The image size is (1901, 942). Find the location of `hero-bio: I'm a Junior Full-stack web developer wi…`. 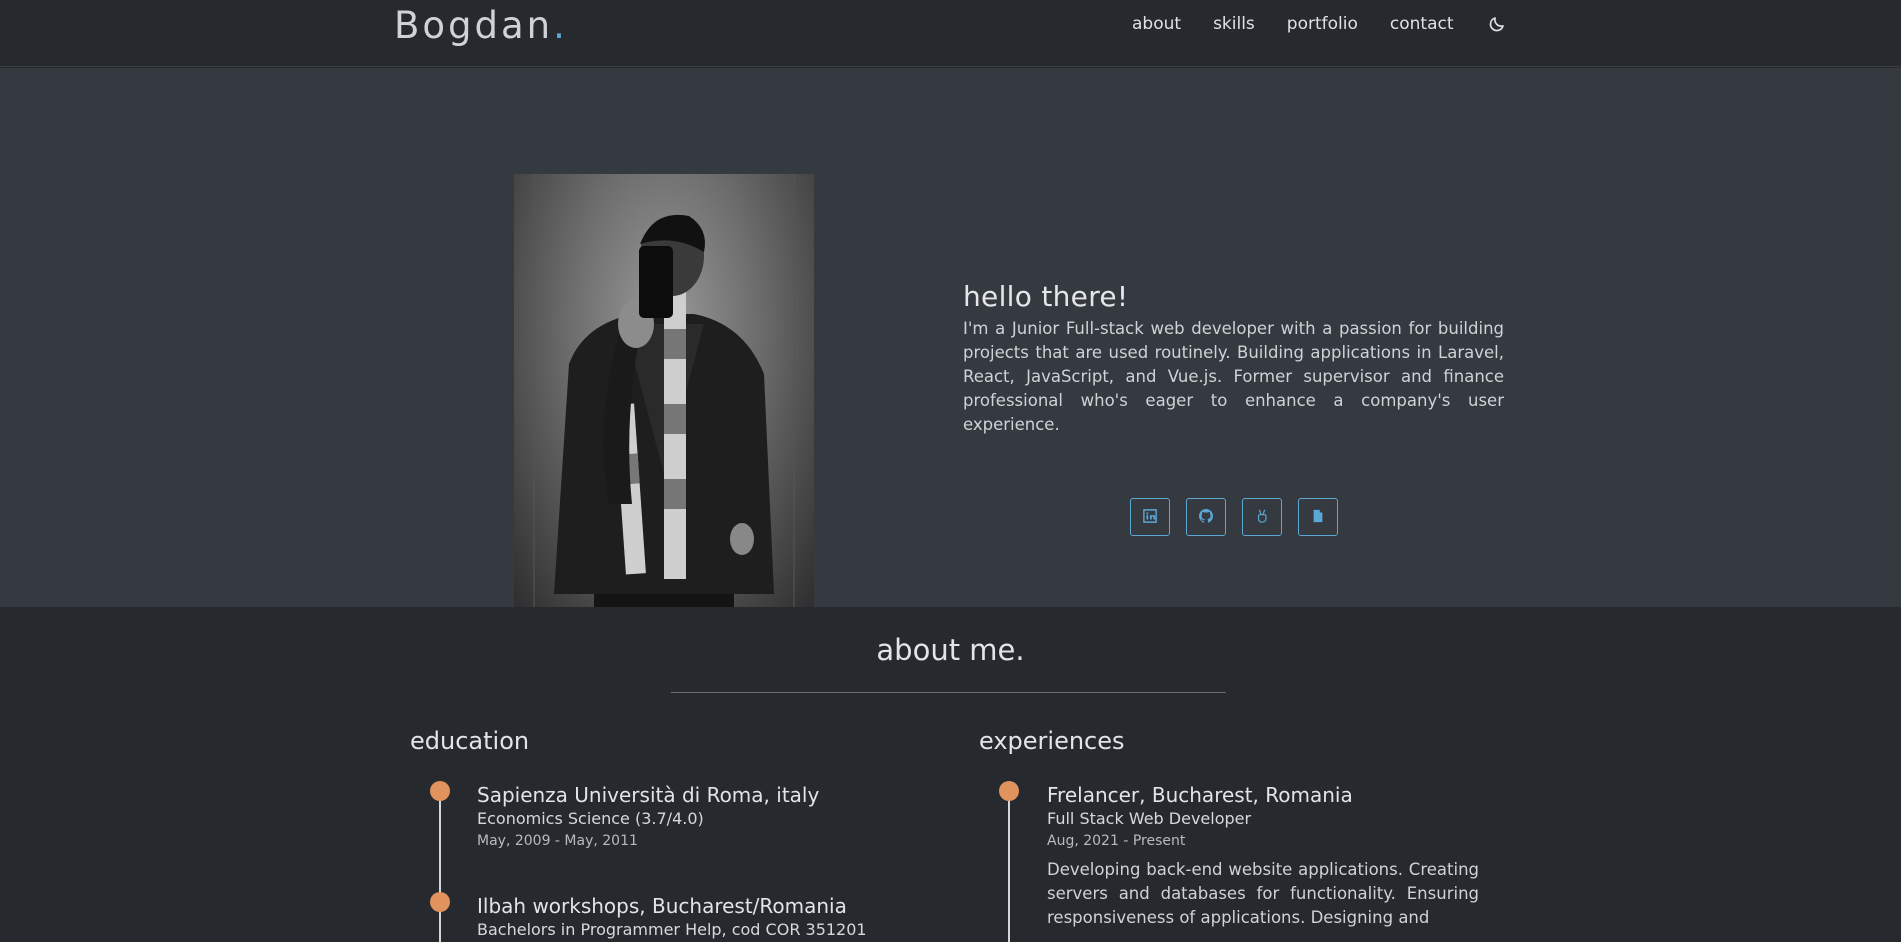

hero-bio: I'm a Junior Full-stack web developer wi… is located at coordinates (1233, 376).